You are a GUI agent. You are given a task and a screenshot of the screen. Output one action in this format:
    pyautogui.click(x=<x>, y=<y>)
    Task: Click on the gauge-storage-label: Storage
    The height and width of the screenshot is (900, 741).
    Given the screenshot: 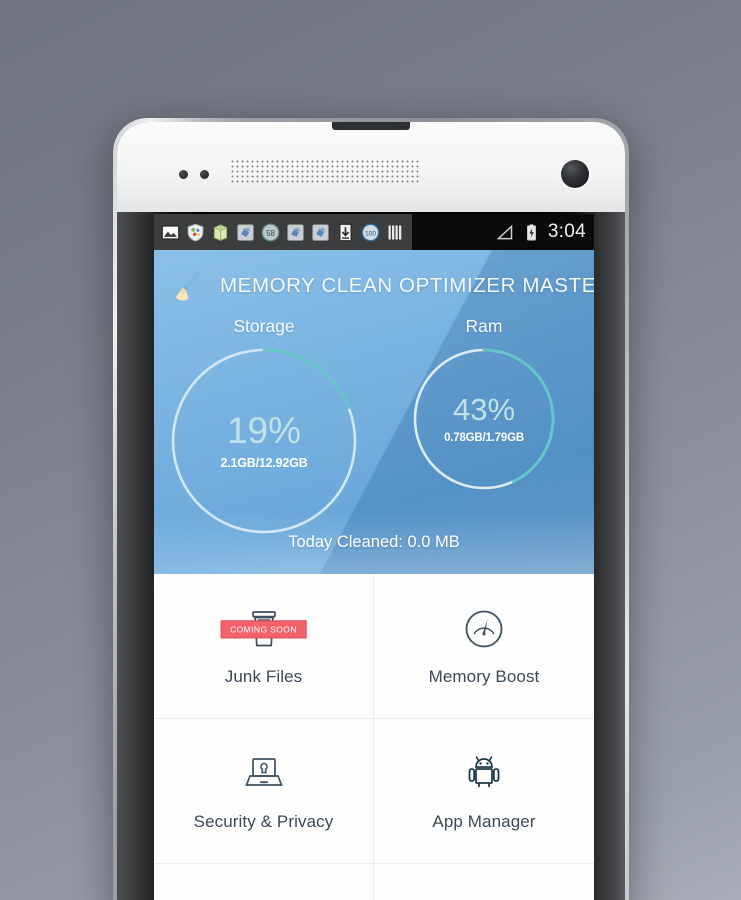 What is the action you would take?
    pyautogui.click(x=264, y=326)
    